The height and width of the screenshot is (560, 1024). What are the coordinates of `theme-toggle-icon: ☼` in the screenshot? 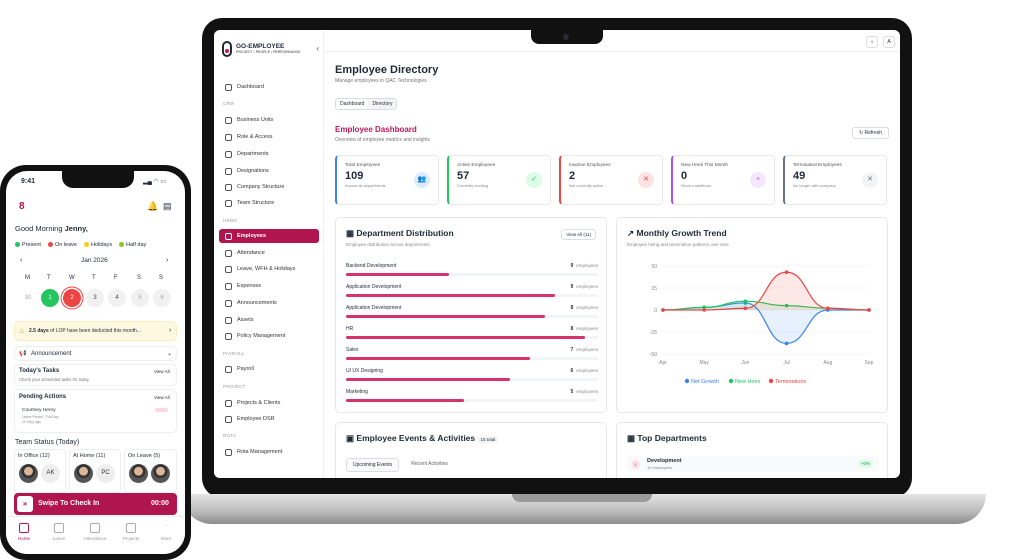 It's located at (872, 42).